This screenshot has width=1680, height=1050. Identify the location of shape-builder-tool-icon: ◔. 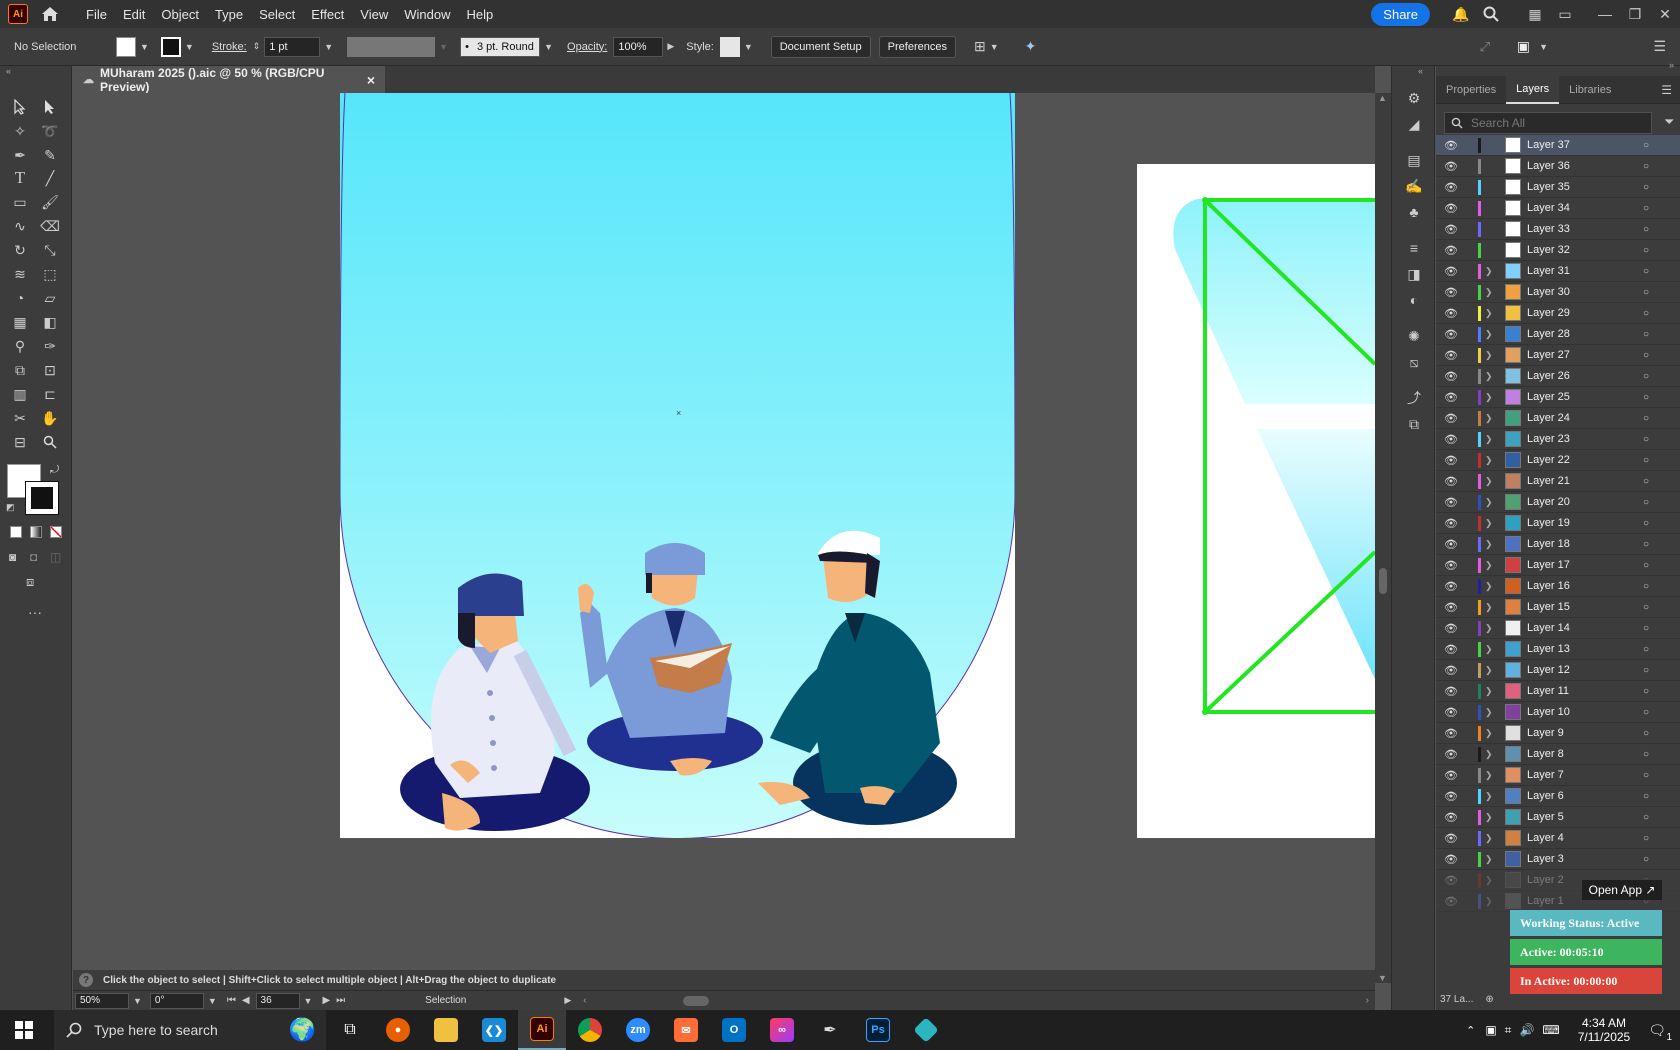
(20, 298).